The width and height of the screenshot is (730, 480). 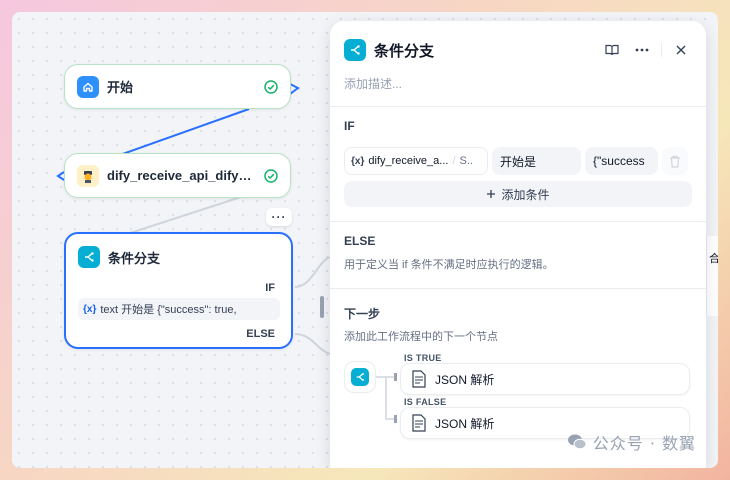 What do you see at coordinates (713, 259) in the screenshot?
I see `next-node-partial-label: 合` at bounding box center [713, 259].